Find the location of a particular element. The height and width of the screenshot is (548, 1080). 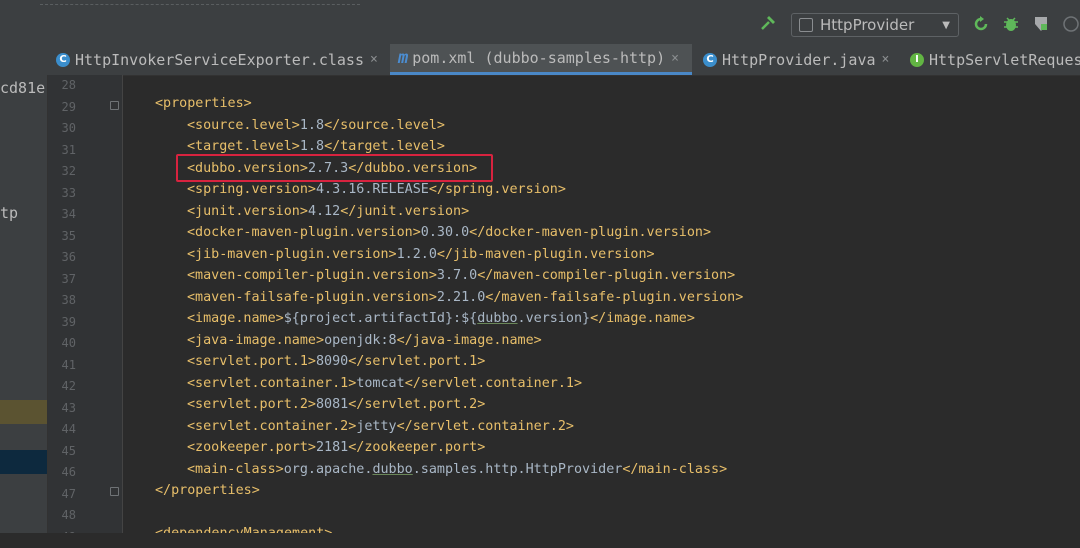

project-tree-text: tp is located at coordinates (9, 213).